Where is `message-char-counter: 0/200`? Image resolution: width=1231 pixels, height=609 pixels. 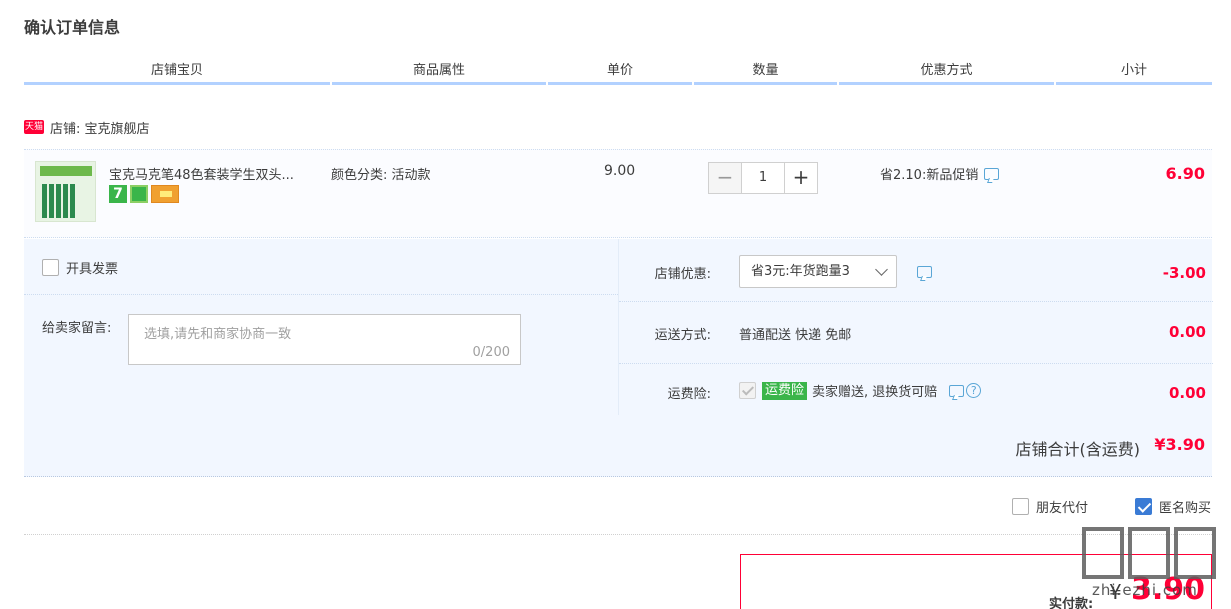
message-char-counter: 0/200 is located at coordinates (491, 352).